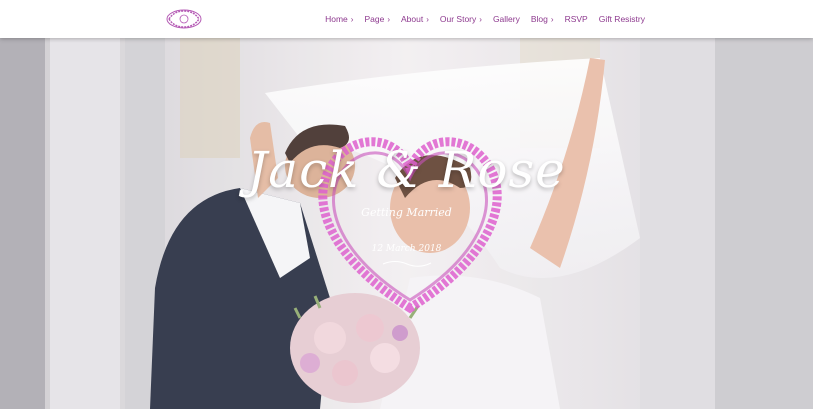 This screenshot has width=813, height=409. I want to click on nav-rsvp-label: RSVP, so click(576, 19).